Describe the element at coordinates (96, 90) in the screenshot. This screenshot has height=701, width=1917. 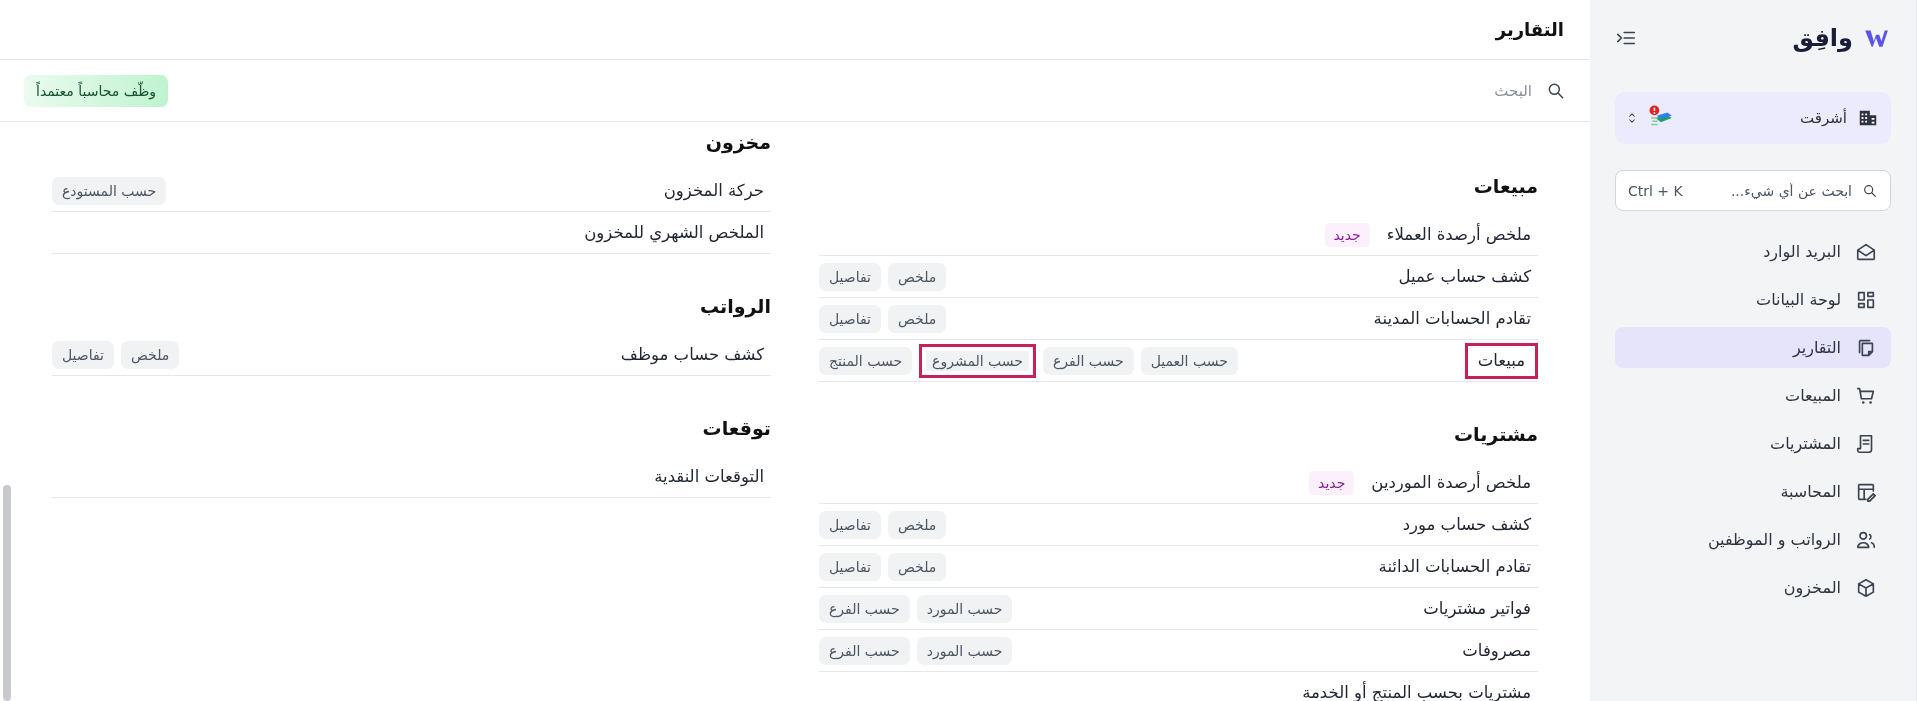
I see `hire-accountant-button: وظّف محاسباً معتمداً` at that location.